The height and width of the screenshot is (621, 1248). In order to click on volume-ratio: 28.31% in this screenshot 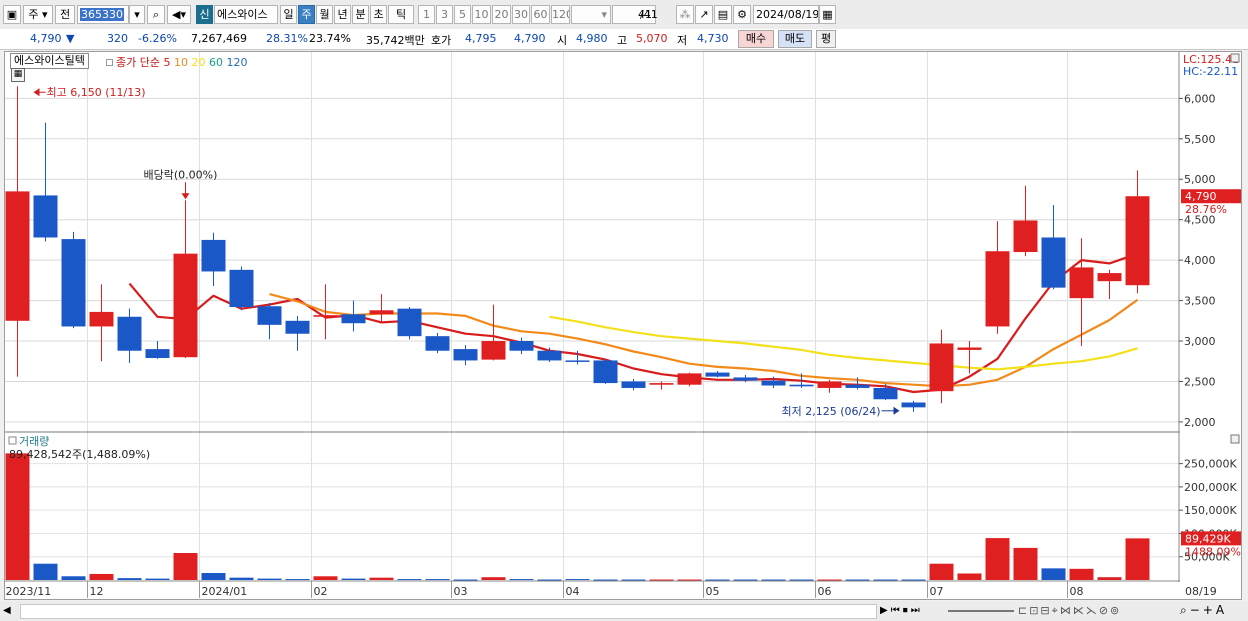, I will do `click(287, 38)`.